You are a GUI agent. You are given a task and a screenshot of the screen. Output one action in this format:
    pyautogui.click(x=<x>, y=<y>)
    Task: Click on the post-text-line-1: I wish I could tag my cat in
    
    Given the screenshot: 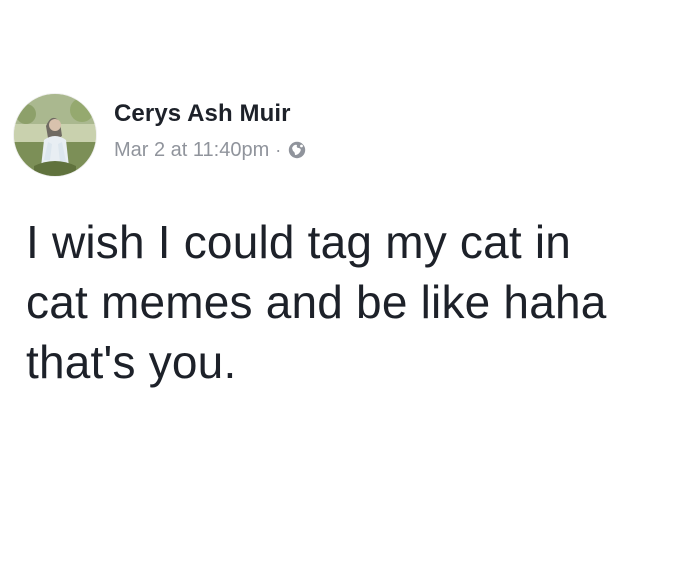 What is the action you would take?
    pyautogui.click(x=299, y=242)
    